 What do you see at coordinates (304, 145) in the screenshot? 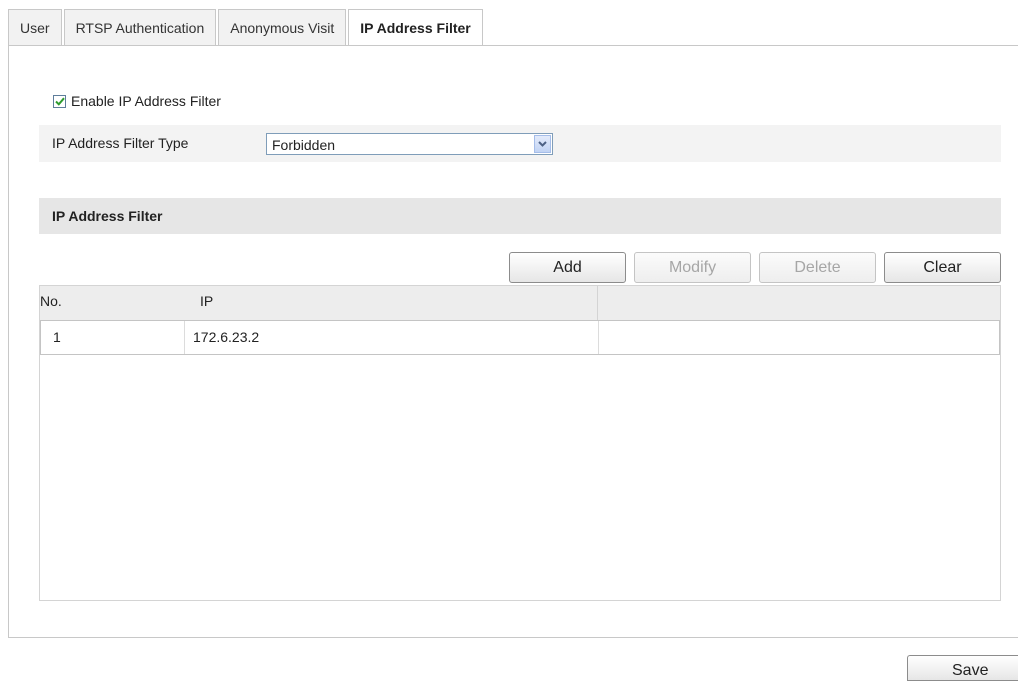
I see `filter-type-value: Forbidden` at bounding box center [304, 145].